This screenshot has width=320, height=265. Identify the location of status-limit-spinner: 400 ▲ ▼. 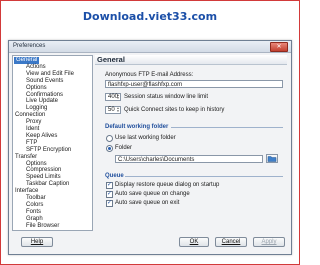
(113, 97).